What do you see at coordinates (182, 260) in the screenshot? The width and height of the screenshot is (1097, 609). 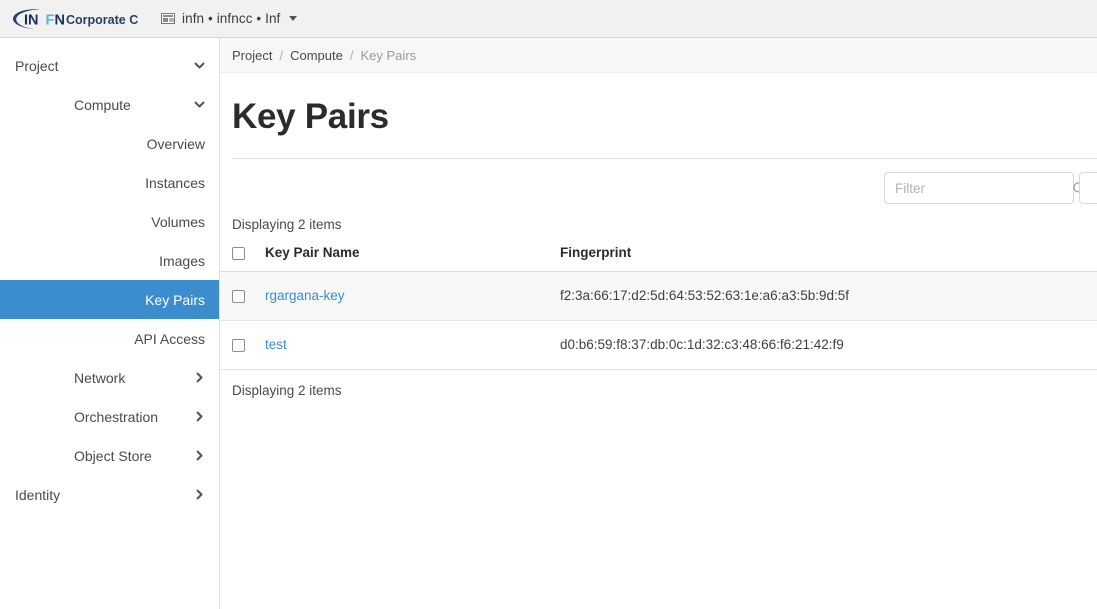 I see `sidebar-item-label: Images` at bounding box center [182, 260].